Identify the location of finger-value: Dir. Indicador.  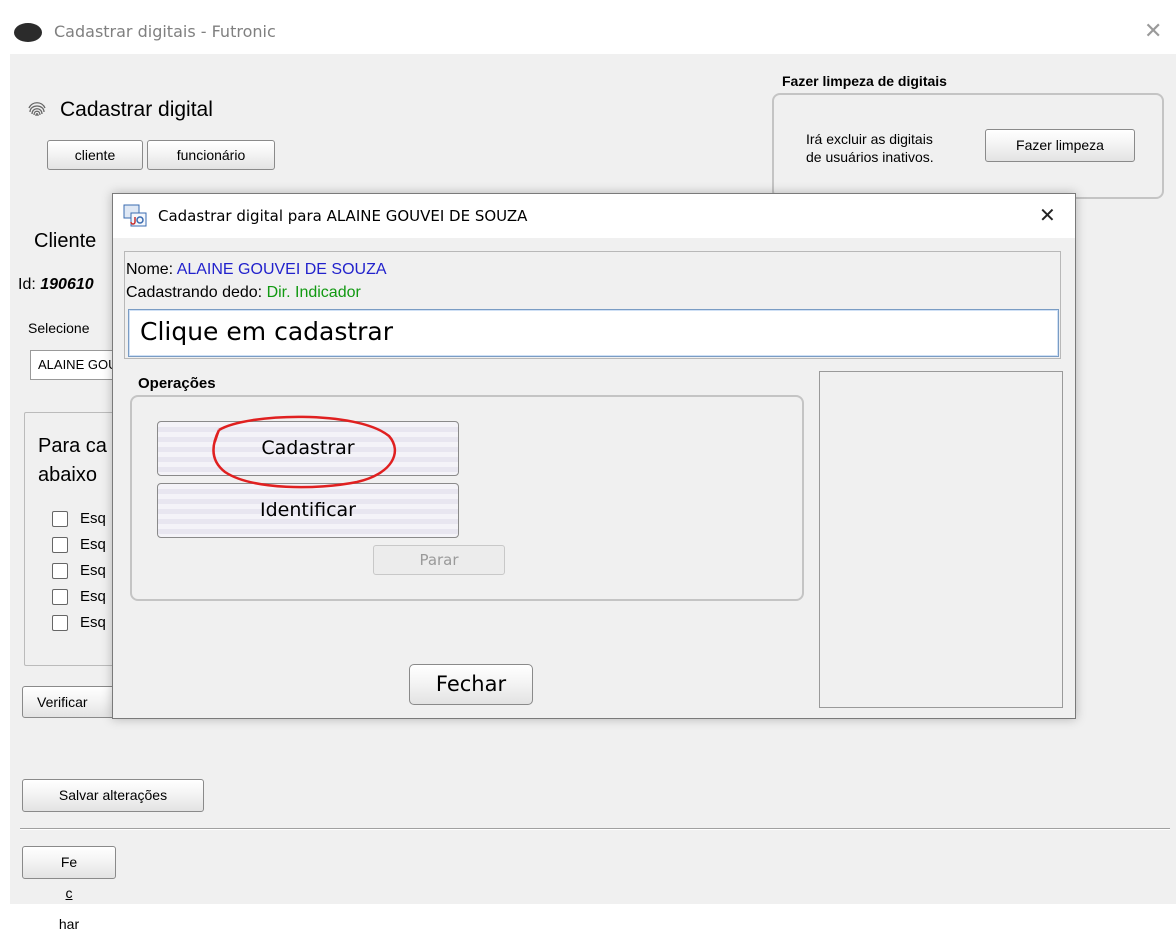
(313, 292).